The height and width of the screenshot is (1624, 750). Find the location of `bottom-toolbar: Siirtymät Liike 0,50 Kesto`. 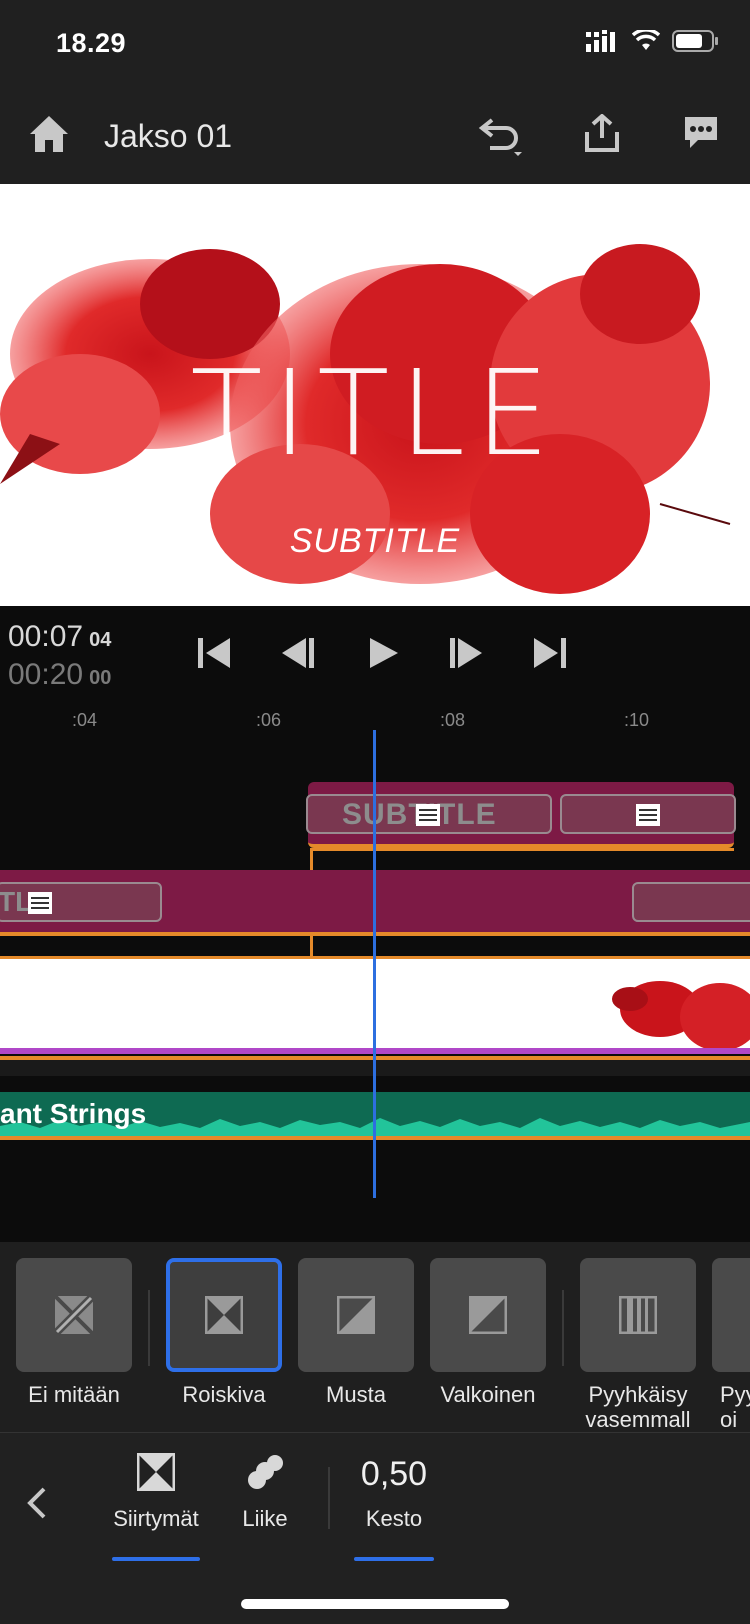

bottom-toolbar: Siirtymät Liike 0,50 Kesto is located at coordinates (375, 1528).